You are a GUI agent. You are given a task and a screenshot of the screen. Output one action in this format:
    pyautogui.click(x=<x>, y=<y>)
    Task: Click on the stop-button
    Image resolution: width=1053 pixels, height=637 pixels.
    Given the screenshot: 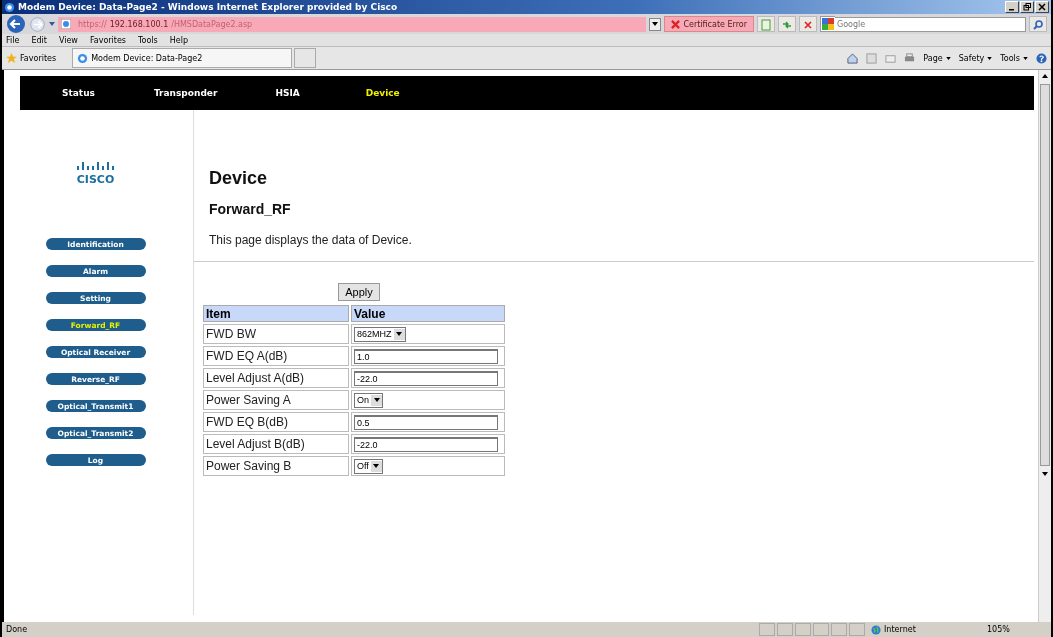 What is the action you would take?
    pyautogui.click(x=808, y=24)
    